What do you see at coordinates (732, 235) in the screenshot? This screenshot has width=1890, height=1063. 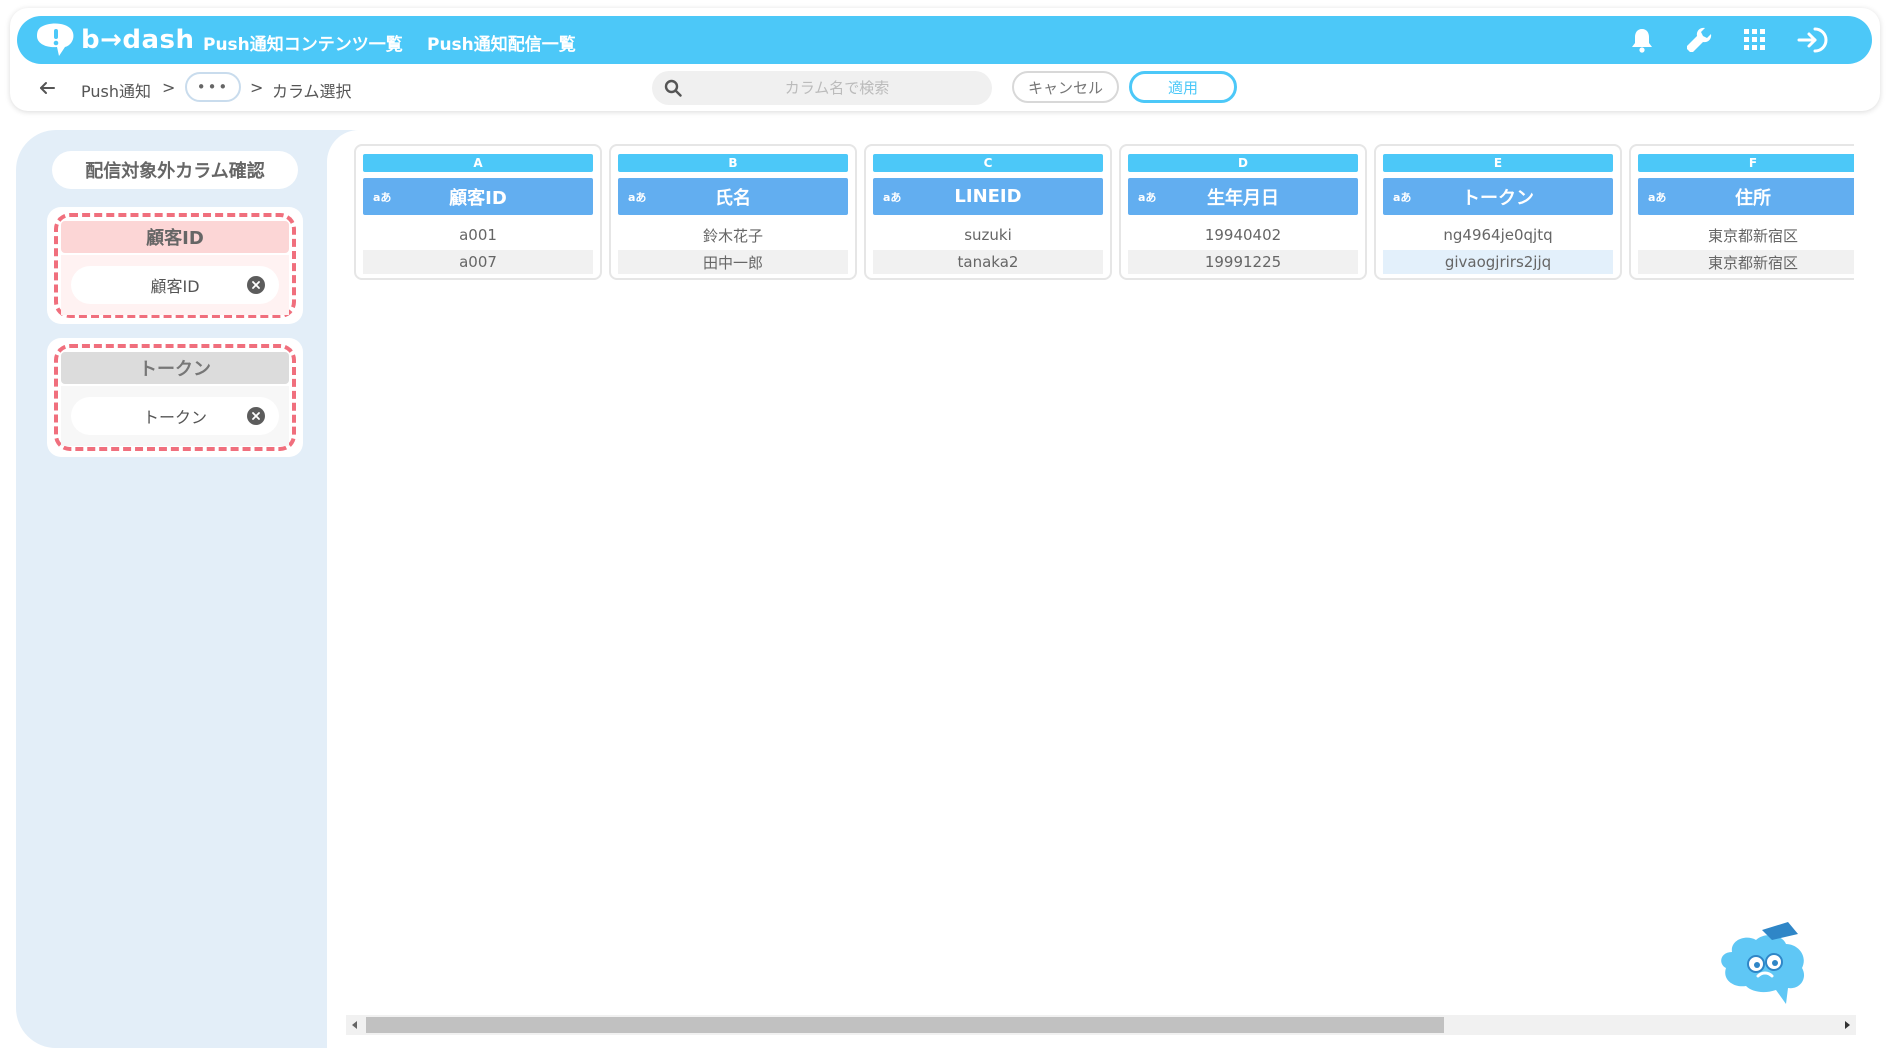 I see `column-cell: 鈴木花子` at bounding box center [732, 235].